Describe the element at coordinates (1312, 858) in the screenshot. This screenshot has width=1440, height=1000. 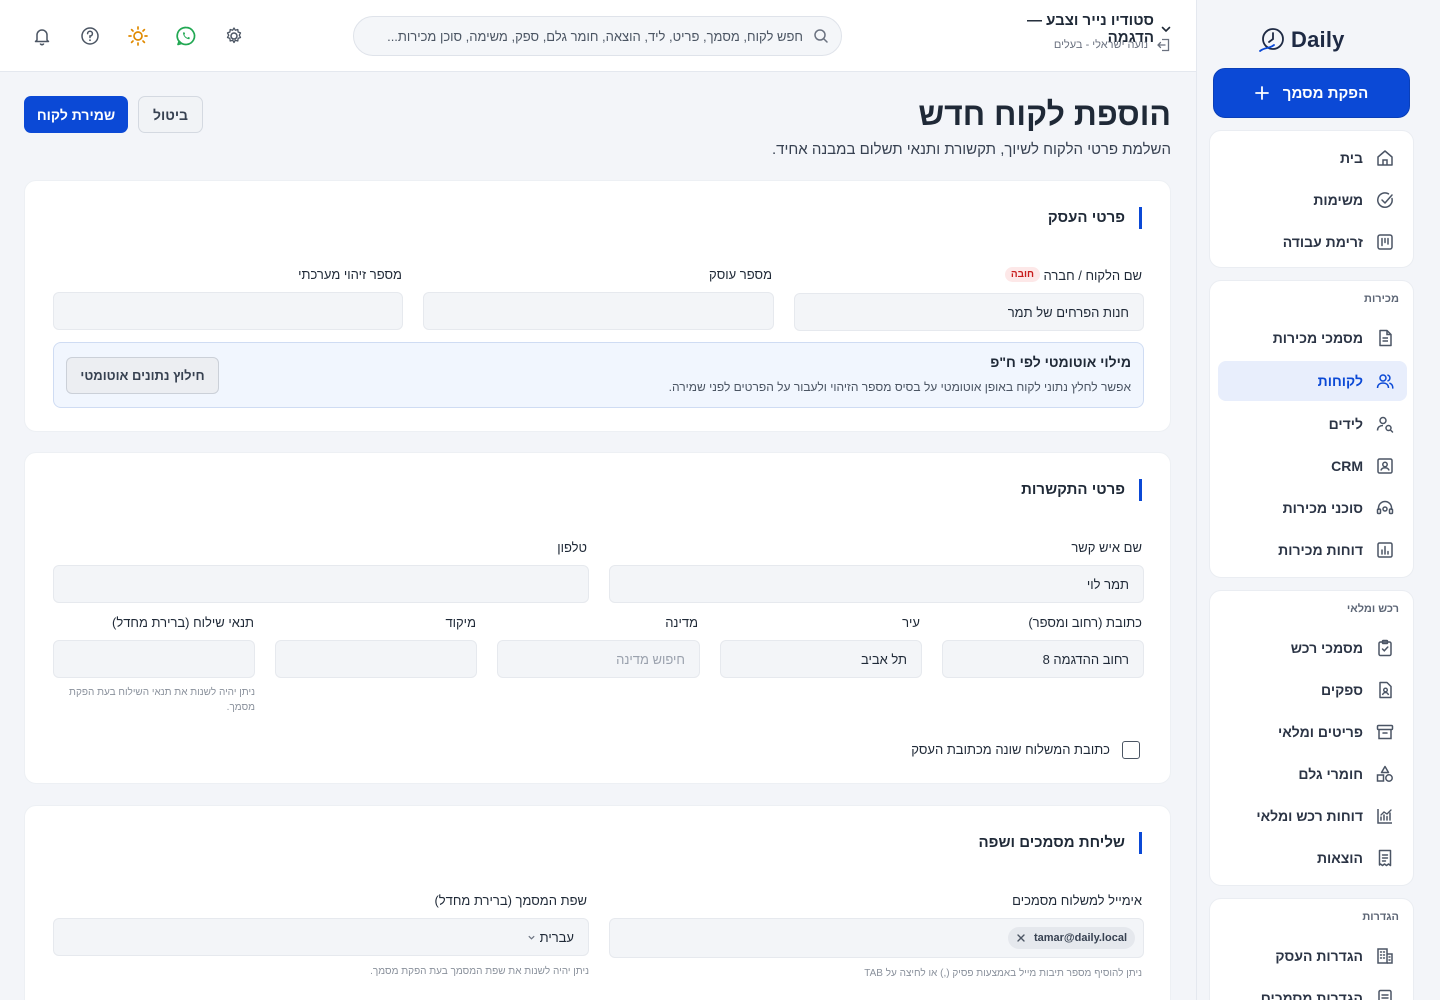
I see `sidebar-item-expenses: הוצאות` at that location.